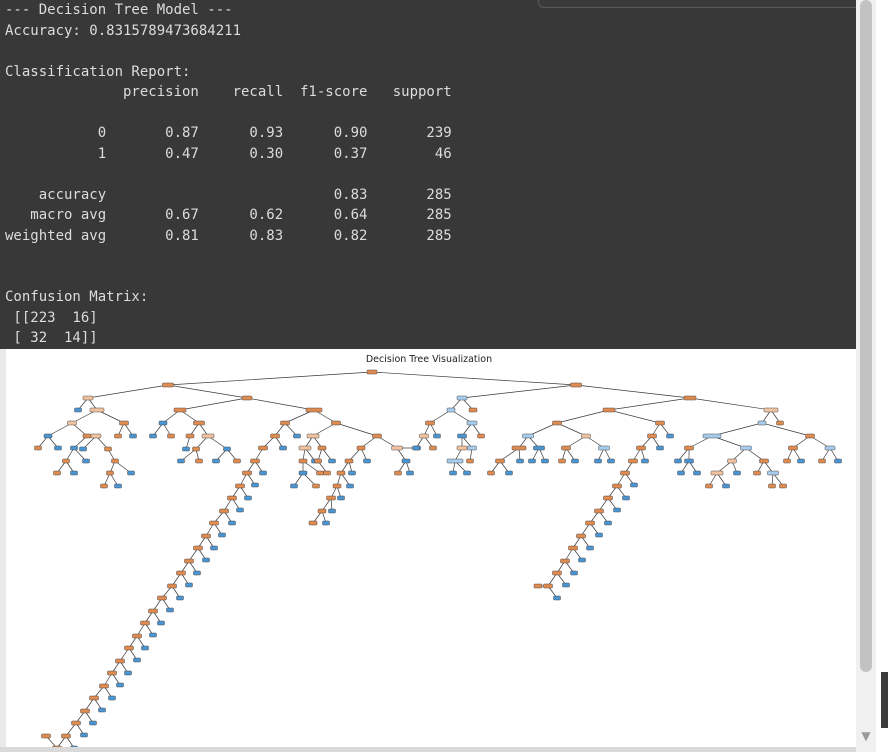 The image size is (888, 752). Describe the element at coordinates (866, 336) in the screenshot. I see `scrollbar-thumb` at that location.